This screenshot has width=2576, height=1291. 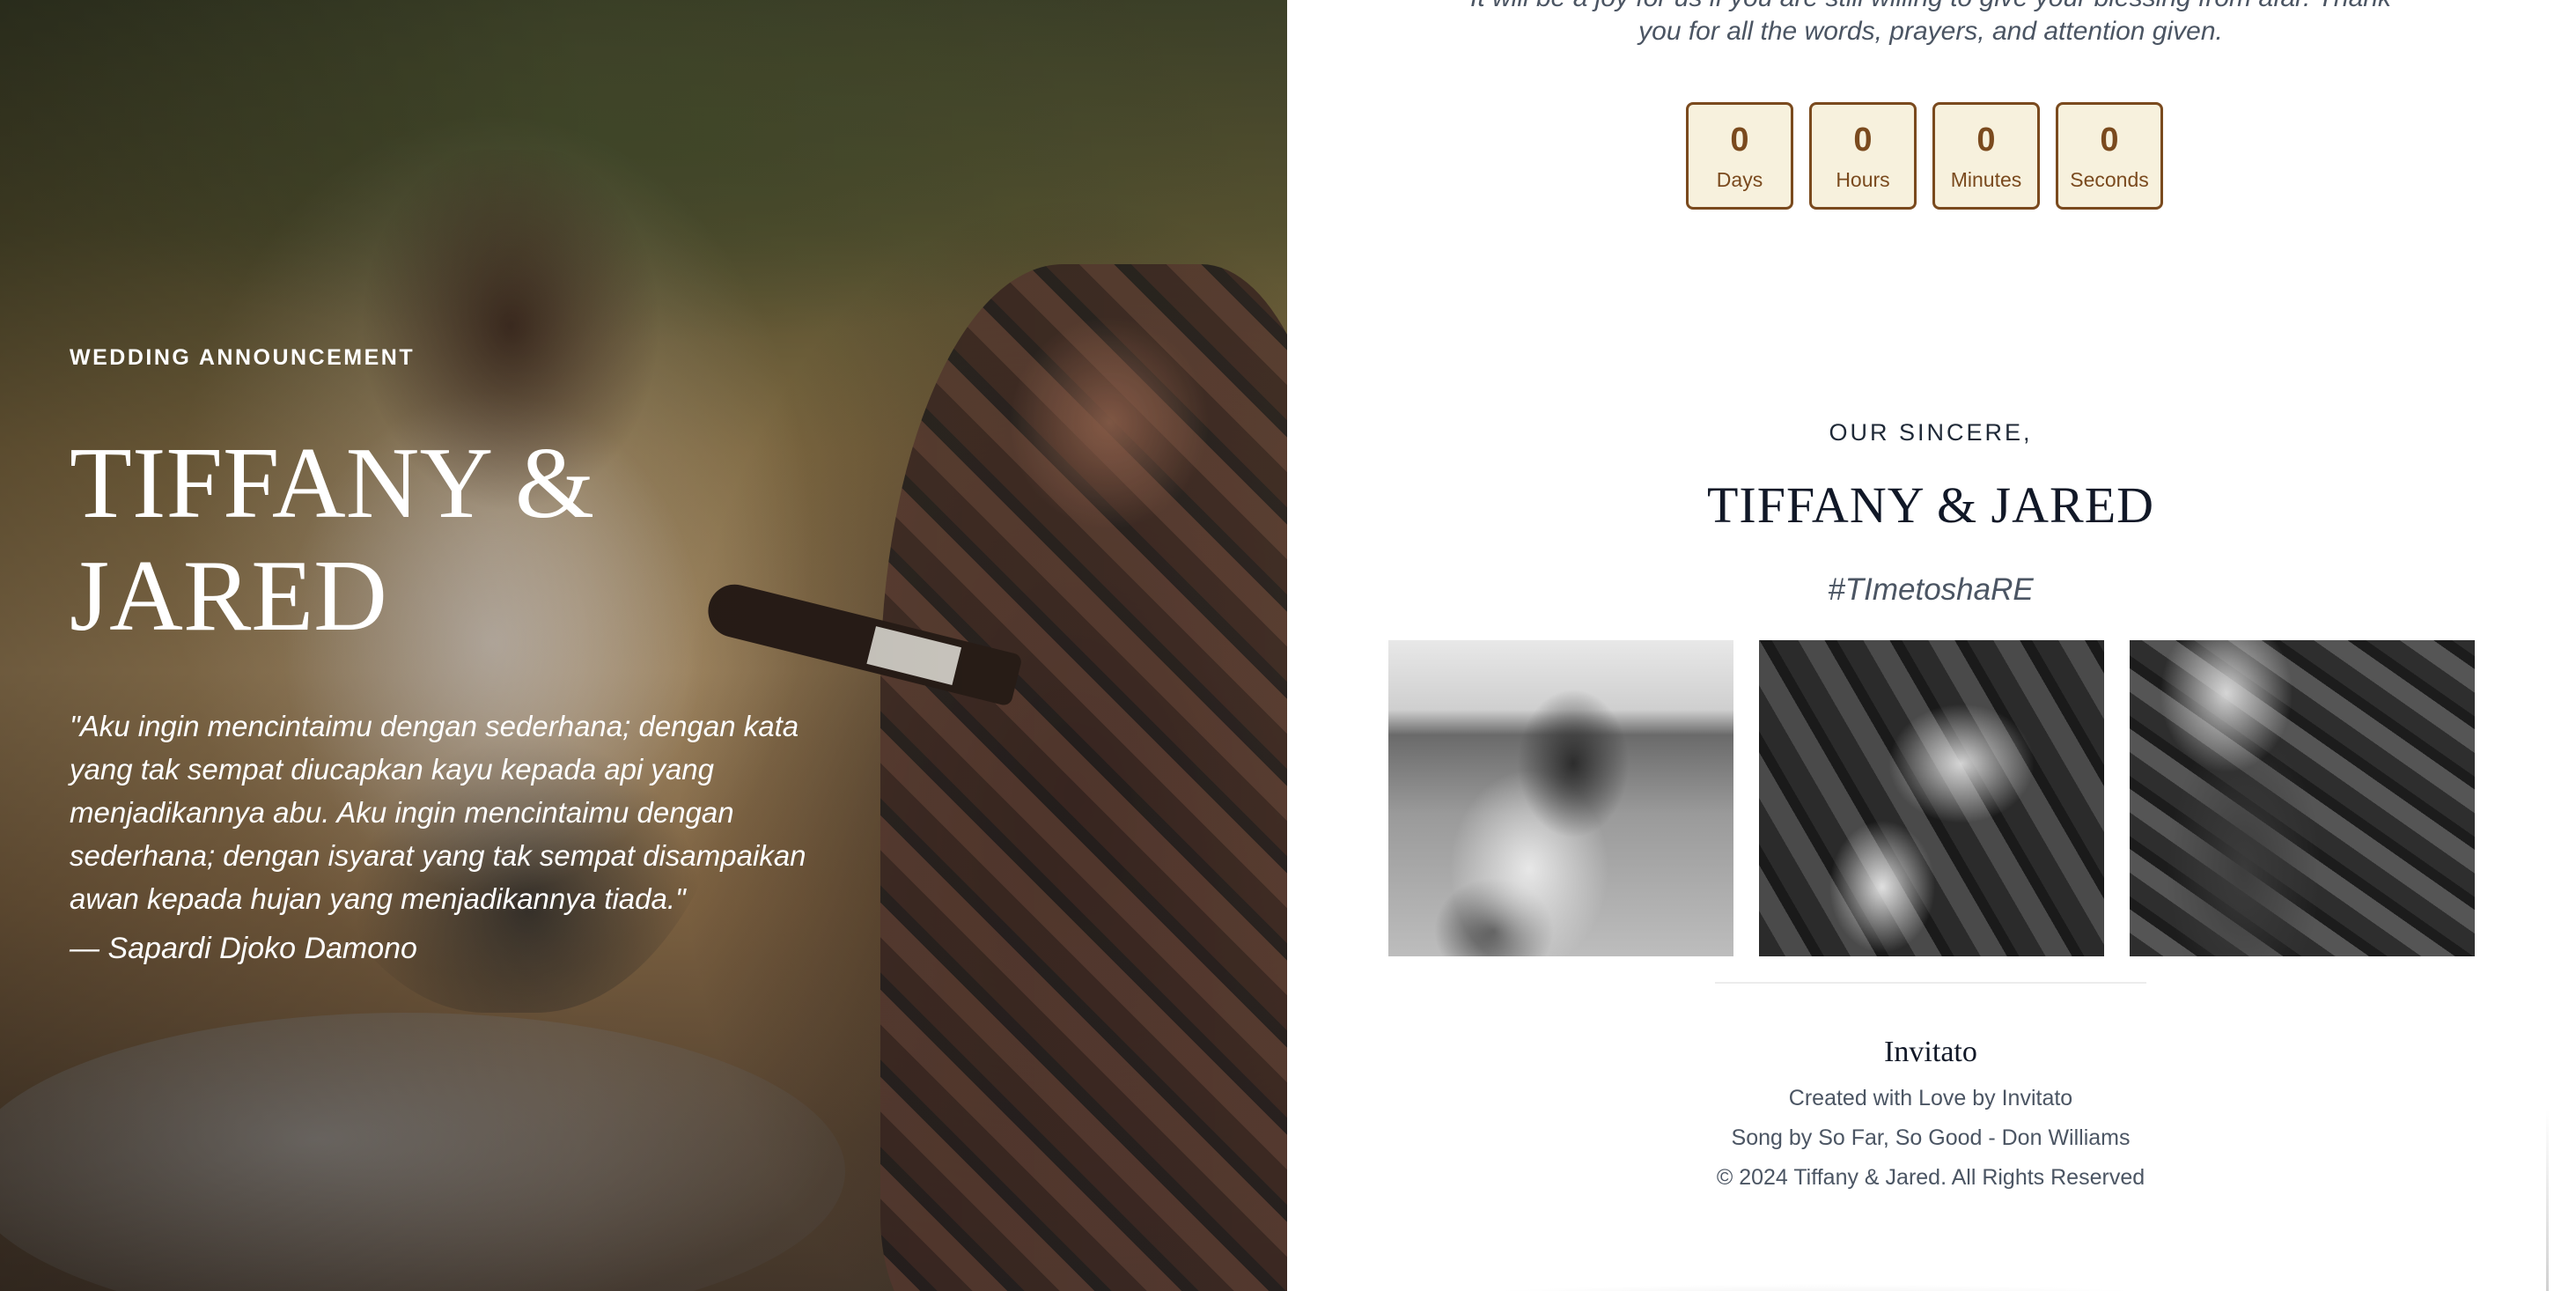 I want to click on countdown-days: 0 Days, so click(x=1740, y=156).